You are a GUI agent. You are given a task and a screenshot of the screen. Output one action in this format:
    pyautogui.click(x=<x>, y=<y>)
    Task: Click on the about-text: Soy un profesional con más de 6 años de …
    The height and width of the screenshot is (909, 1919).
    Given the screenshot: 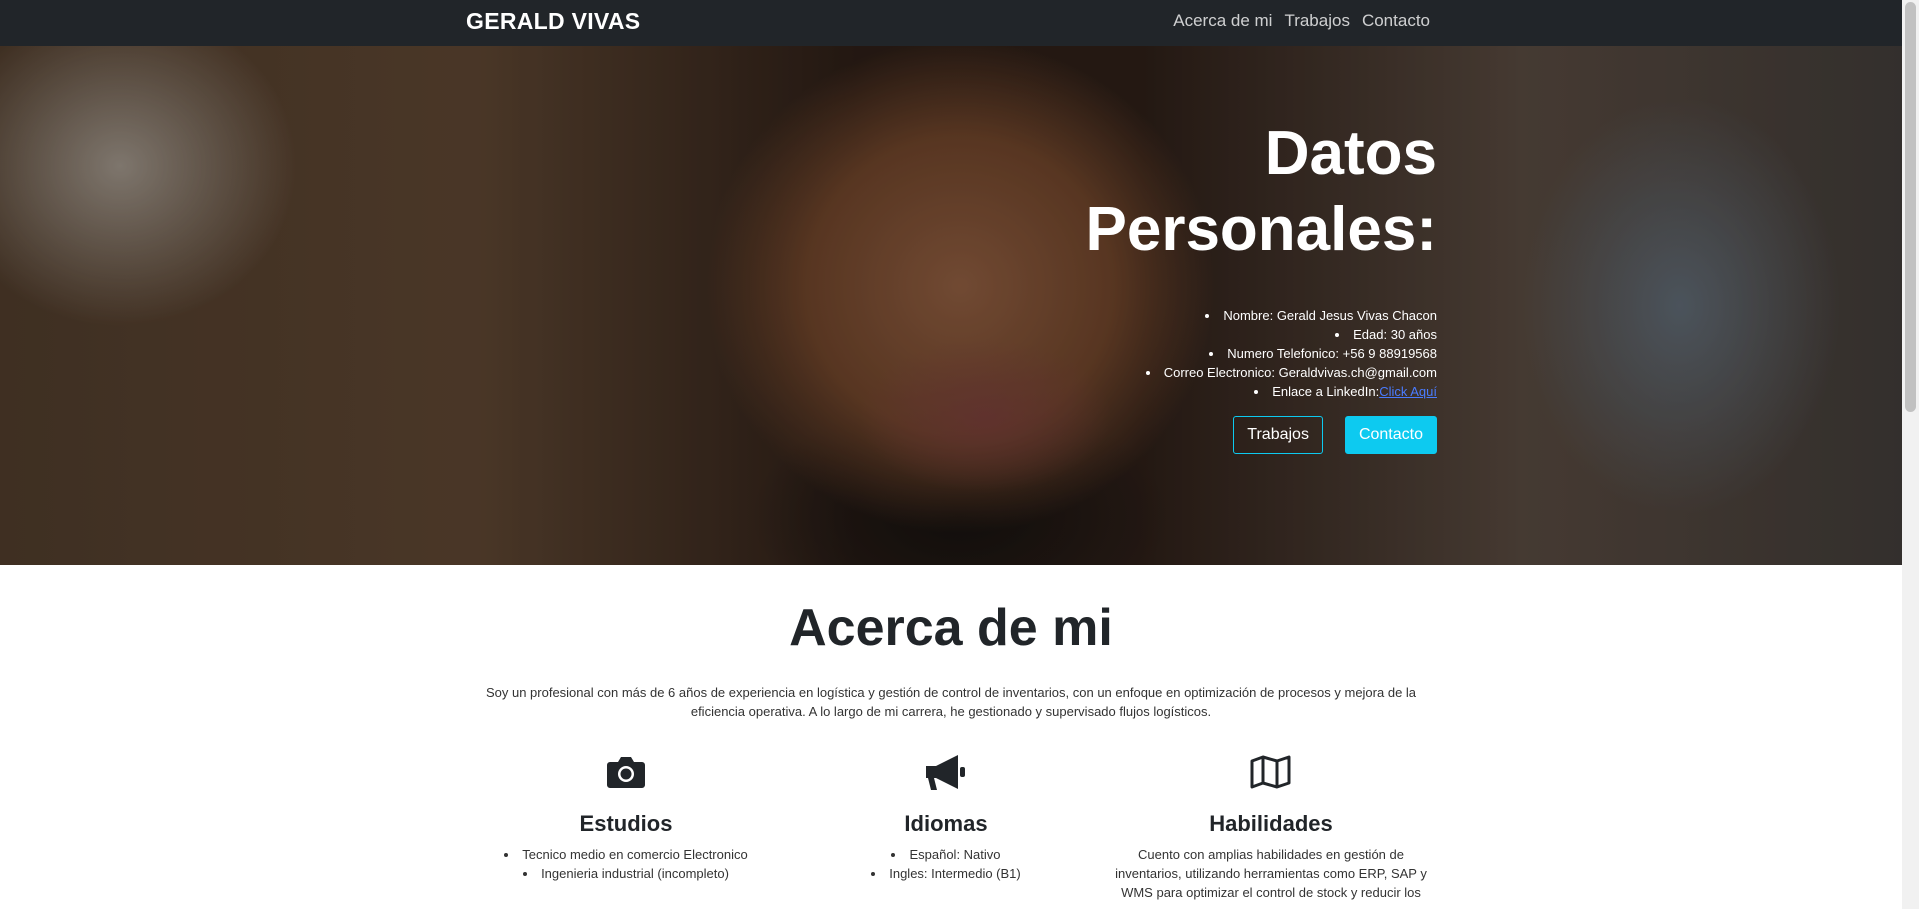 What is the action you would take?
    pyautogui.click(x=951, y=702)
    